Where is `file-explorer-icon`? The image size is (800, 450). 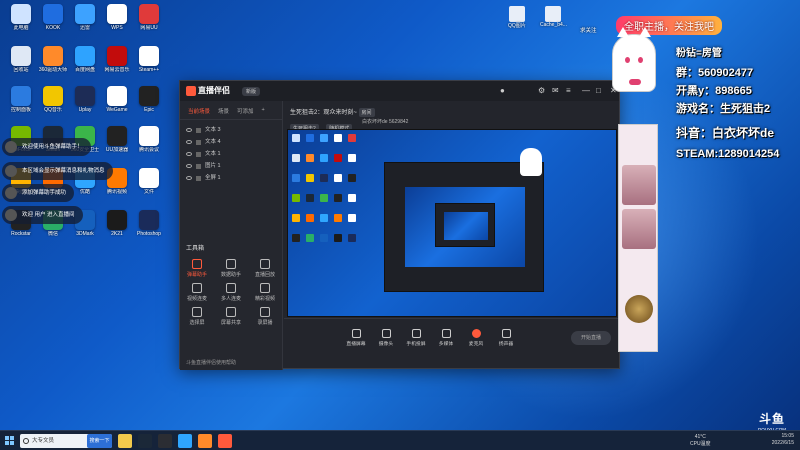 file-explorer-icon is located at coordinates (125, 441).